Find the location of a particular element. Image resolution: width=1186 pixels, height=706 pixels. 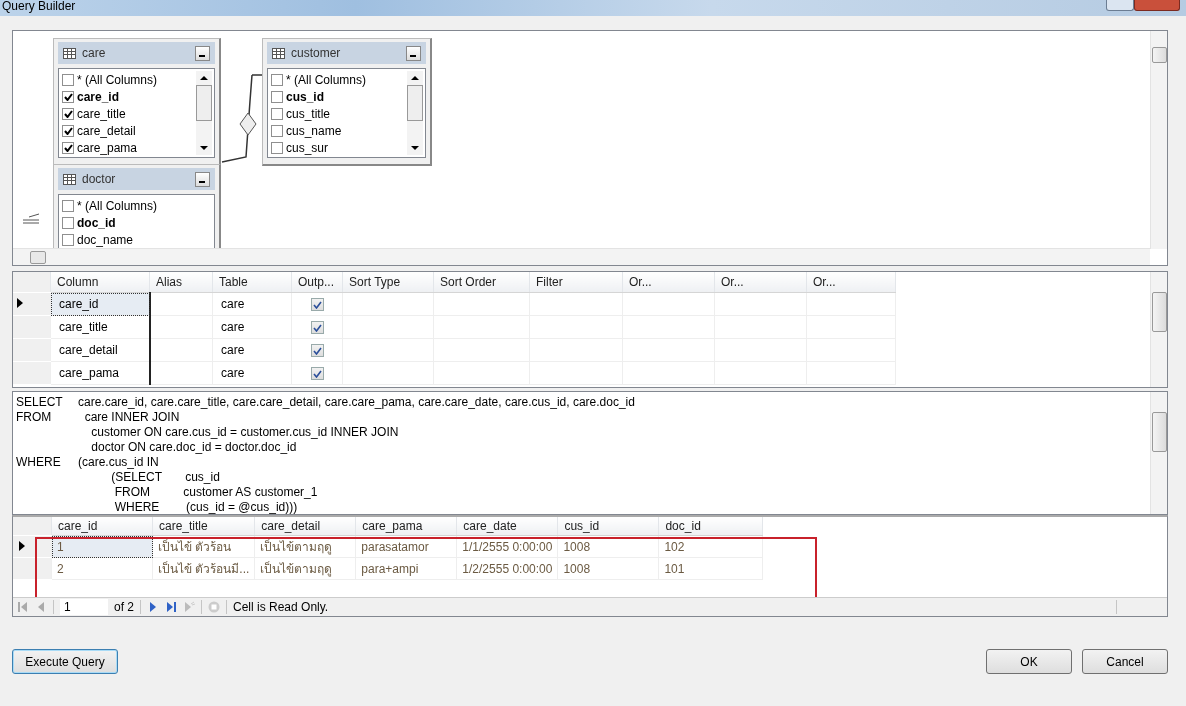

table-cell: parasatamor is located at coordinates (406, 546).